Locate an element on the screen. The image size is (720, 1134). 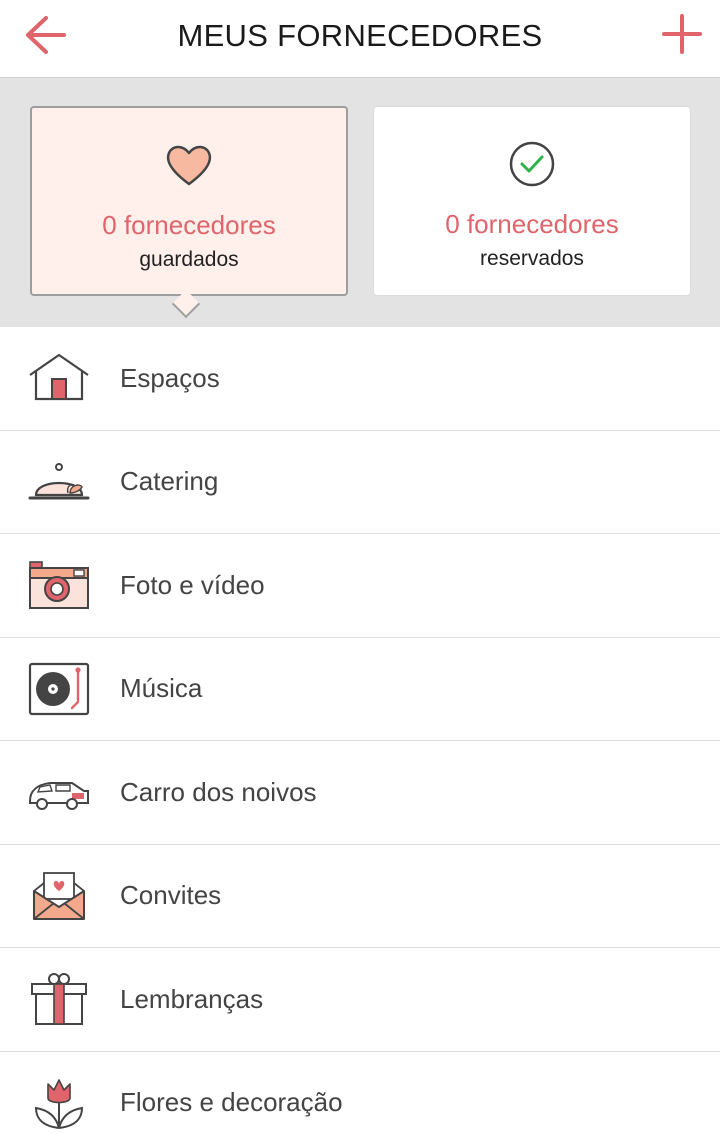
top-bar: MEUS FORNECEDORES is located at coordinates (360, 39).